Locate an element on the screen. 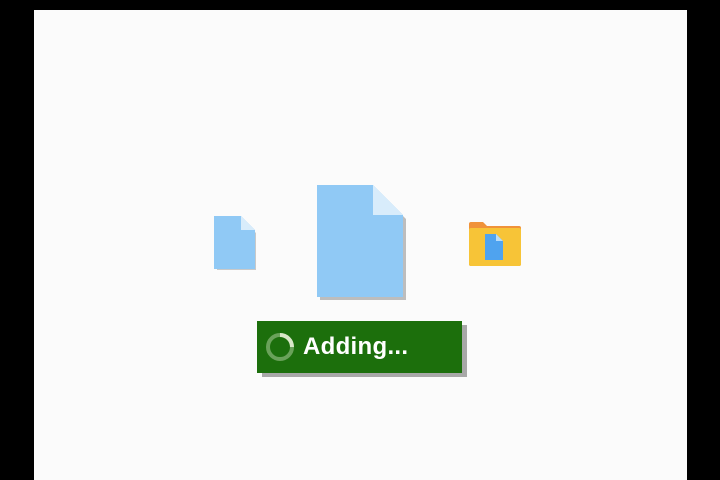 The width and height of the screenshot is (720, 480). loading-spinner-icon is located at coordinates (280, 347).